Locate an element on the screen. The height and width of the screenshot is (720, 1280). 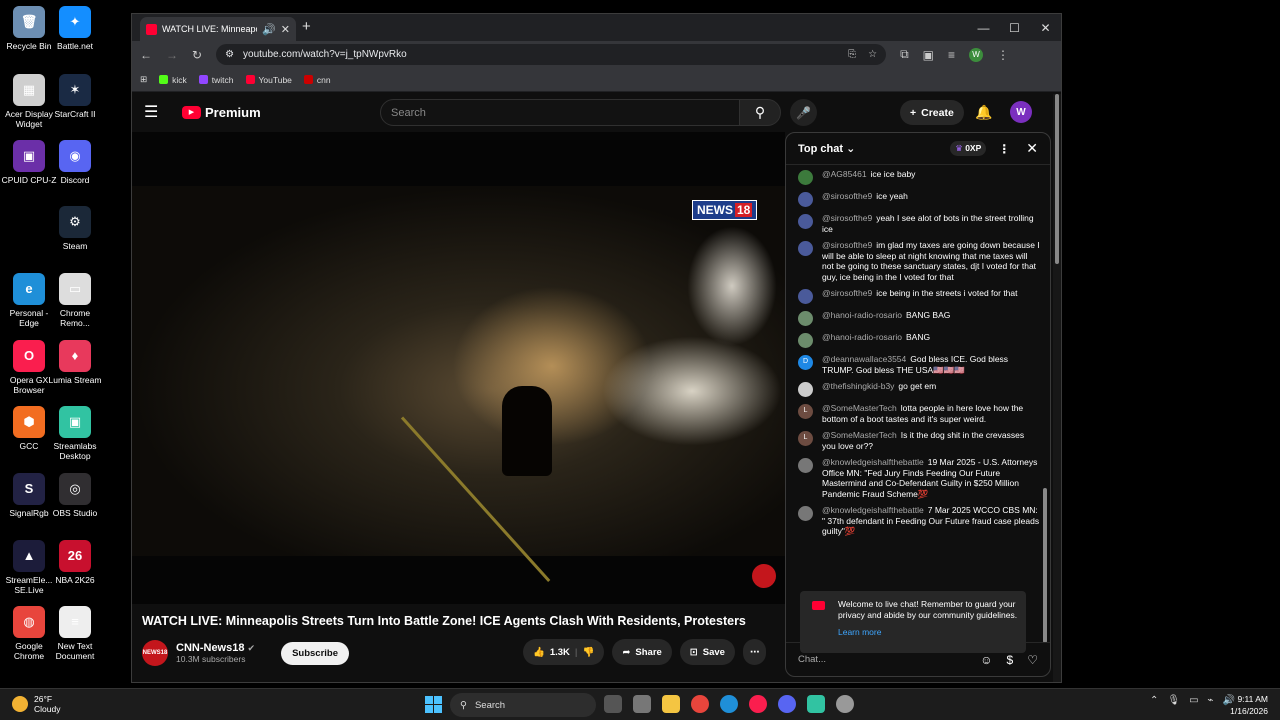
chat-message: @sirosofthe9 ice yeah is located at coordinates (919, 200).